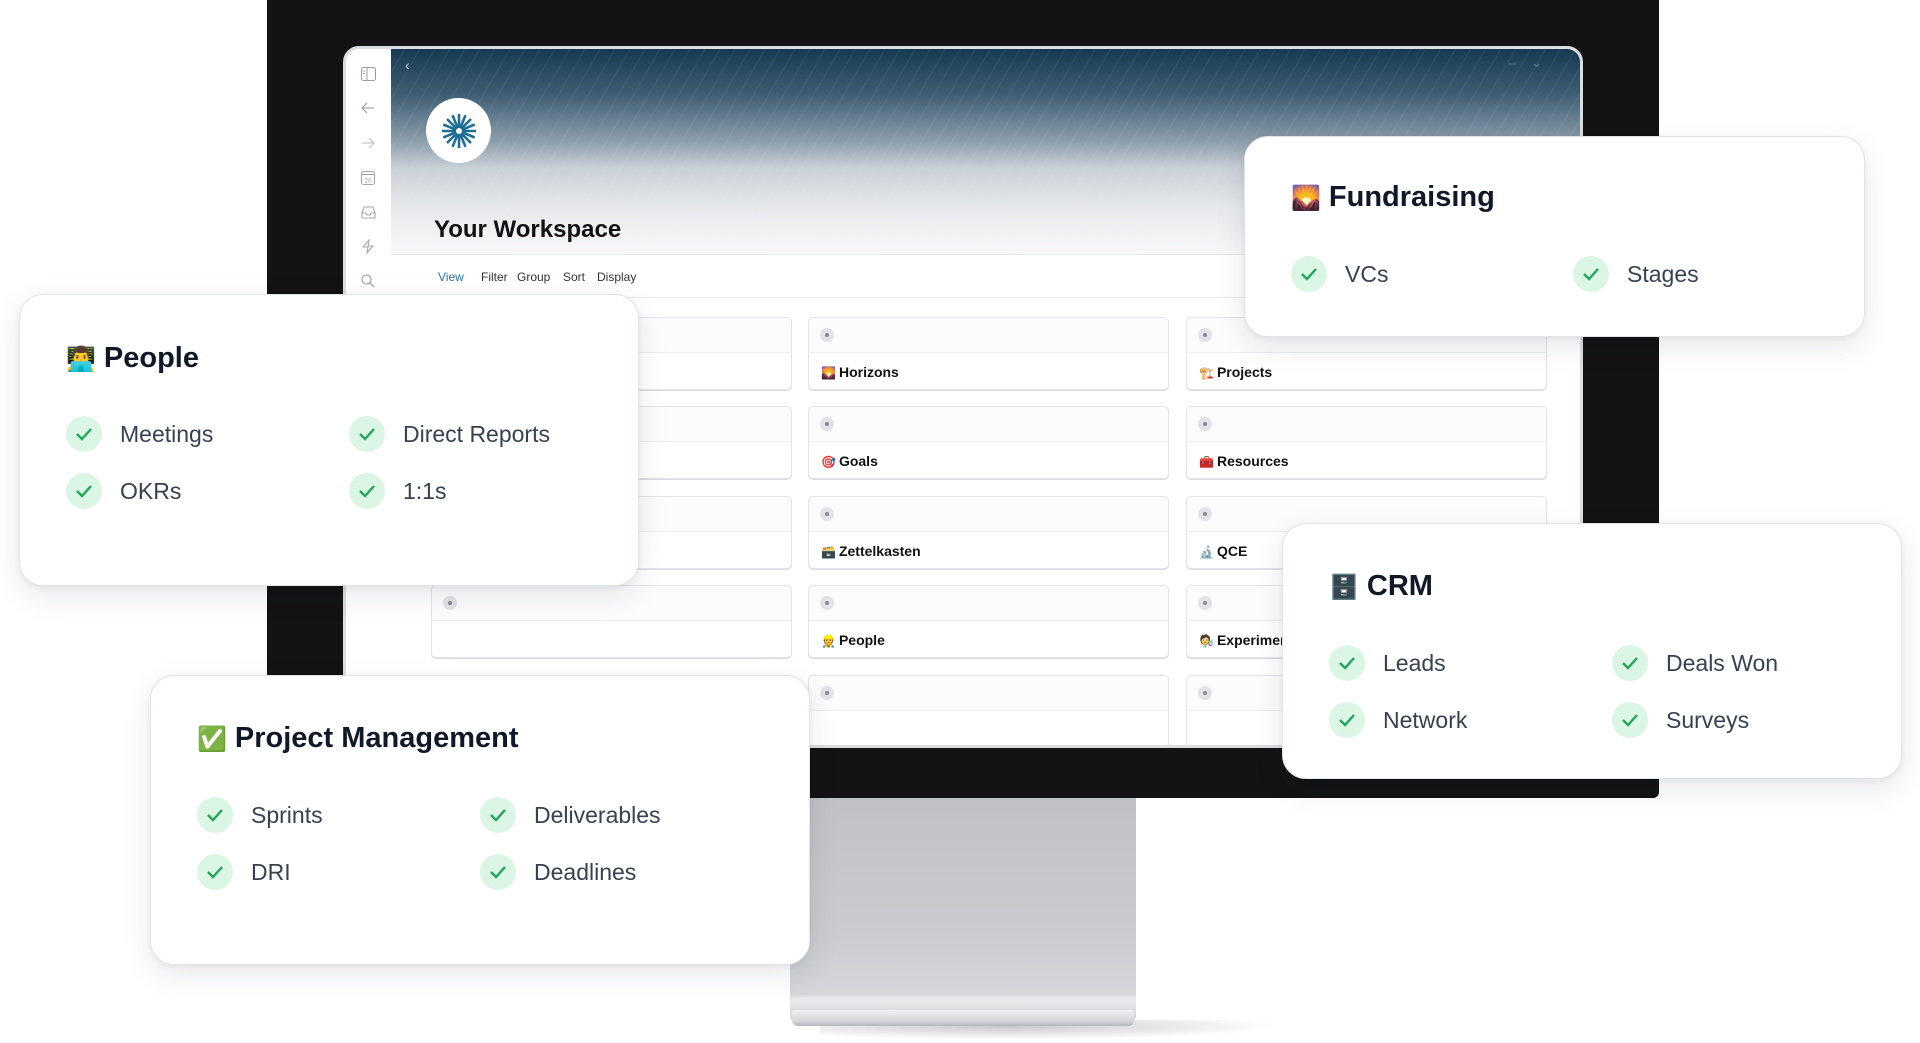 This screenshot has width=1920, height=1043. I want to click on toolbar-group: Group, so click(533, 277).